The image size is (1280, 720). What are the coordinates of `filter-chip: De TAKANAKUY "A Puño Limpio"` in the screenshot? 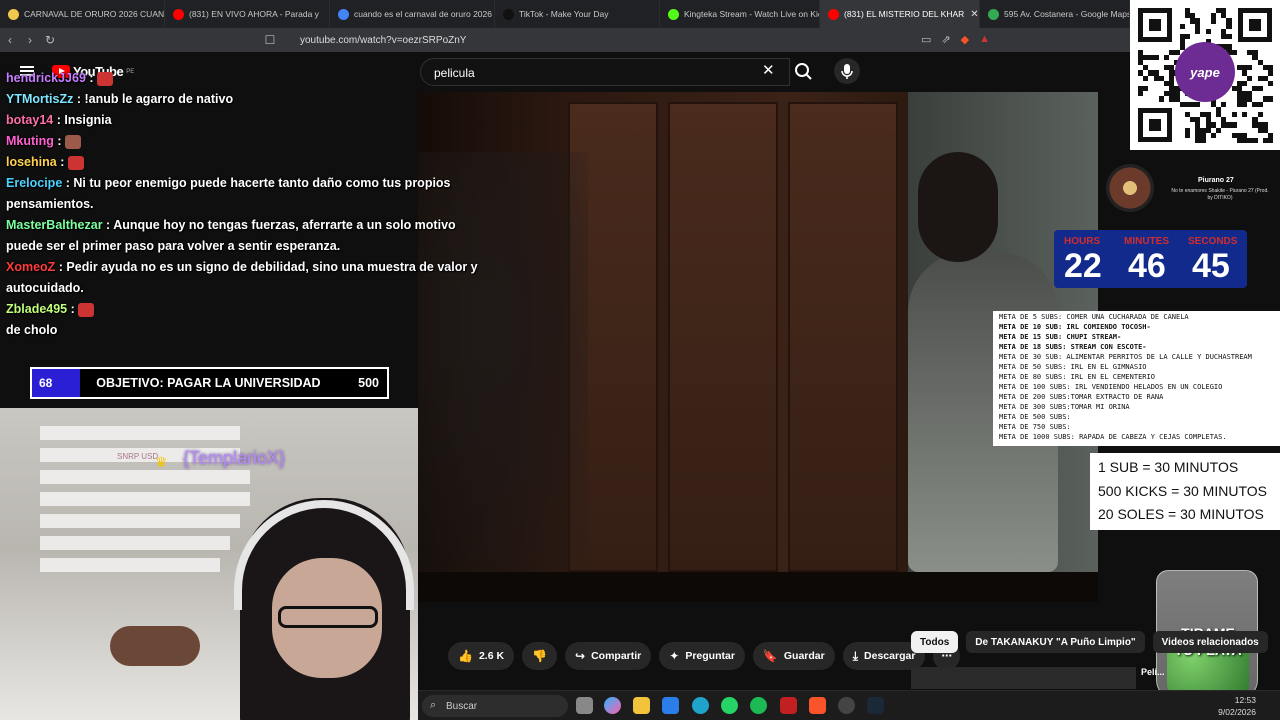 It's located at (1055, 642).